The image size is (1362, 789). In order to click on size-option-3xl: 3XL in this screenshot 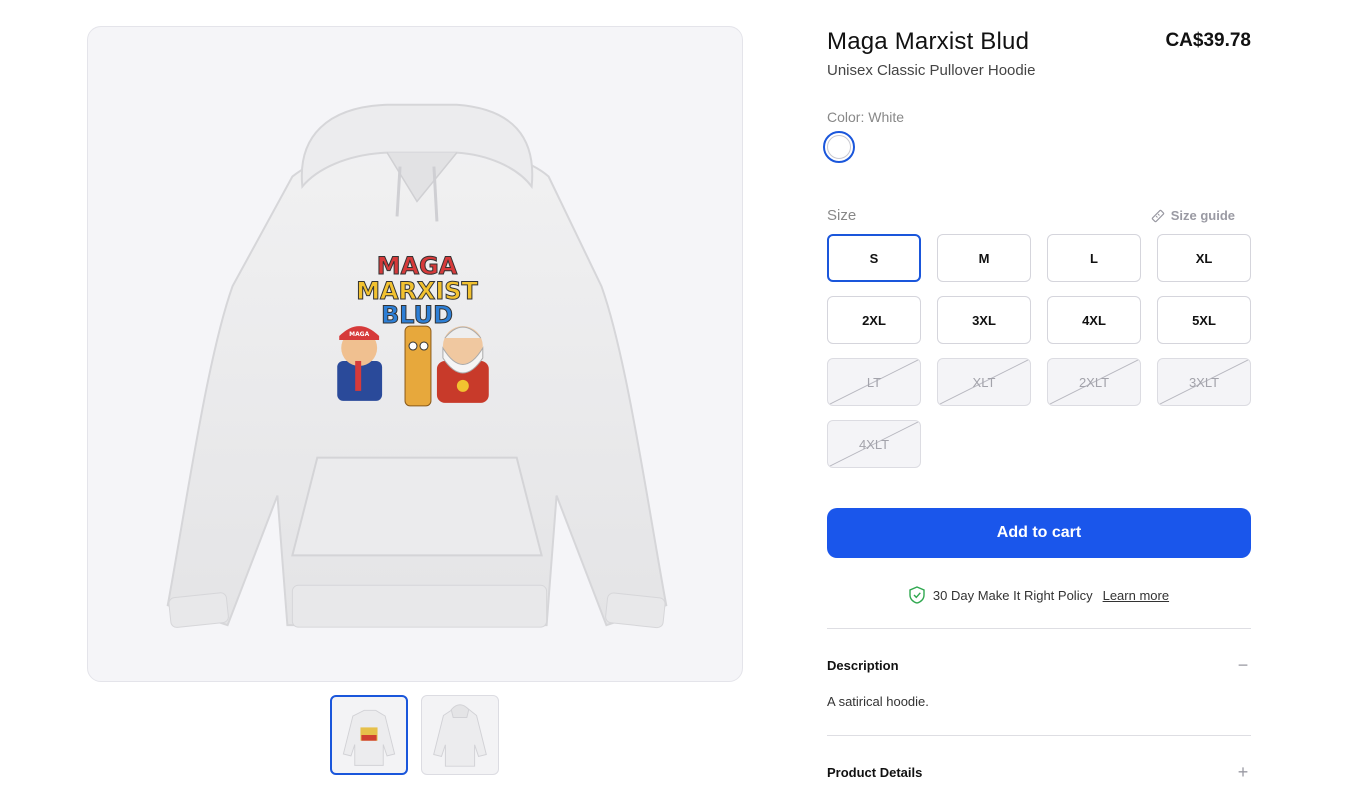, I will do `click(984, 320)`.